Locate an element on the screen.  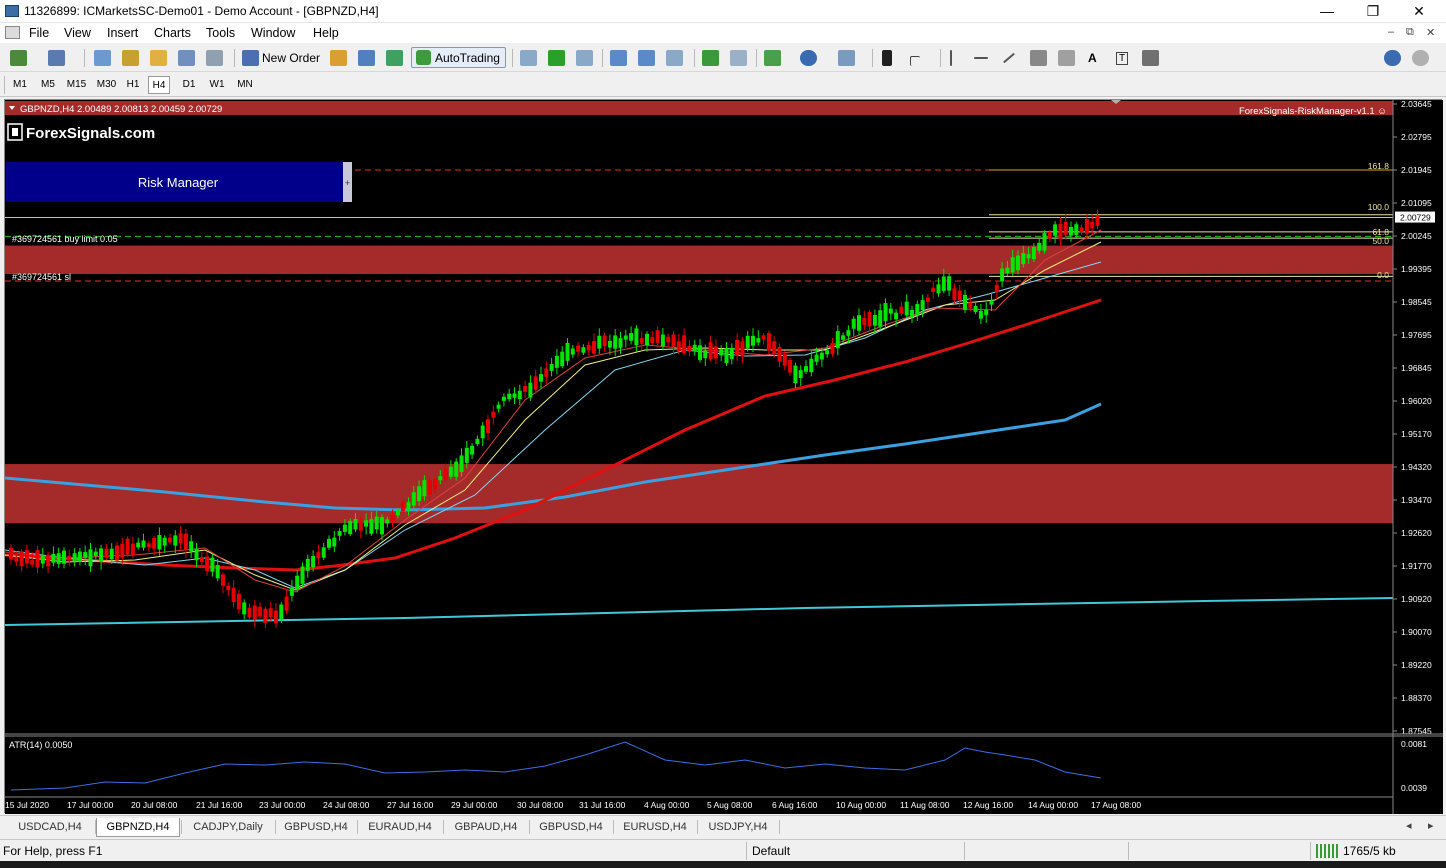
tabs-scroll-right-icon: ▸ is located at coordinates (1431, 825).